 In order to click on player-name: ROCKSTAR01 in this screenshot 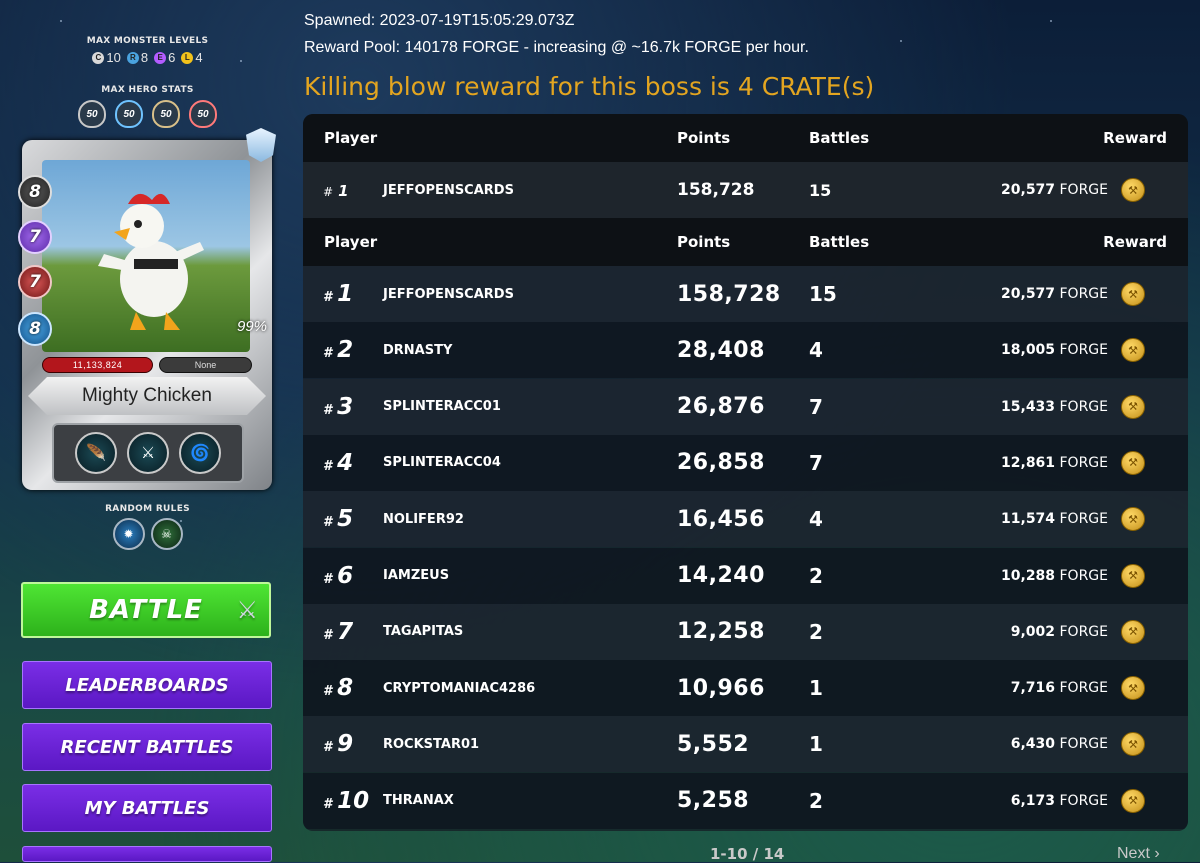, I will do `click(431, 744)`.